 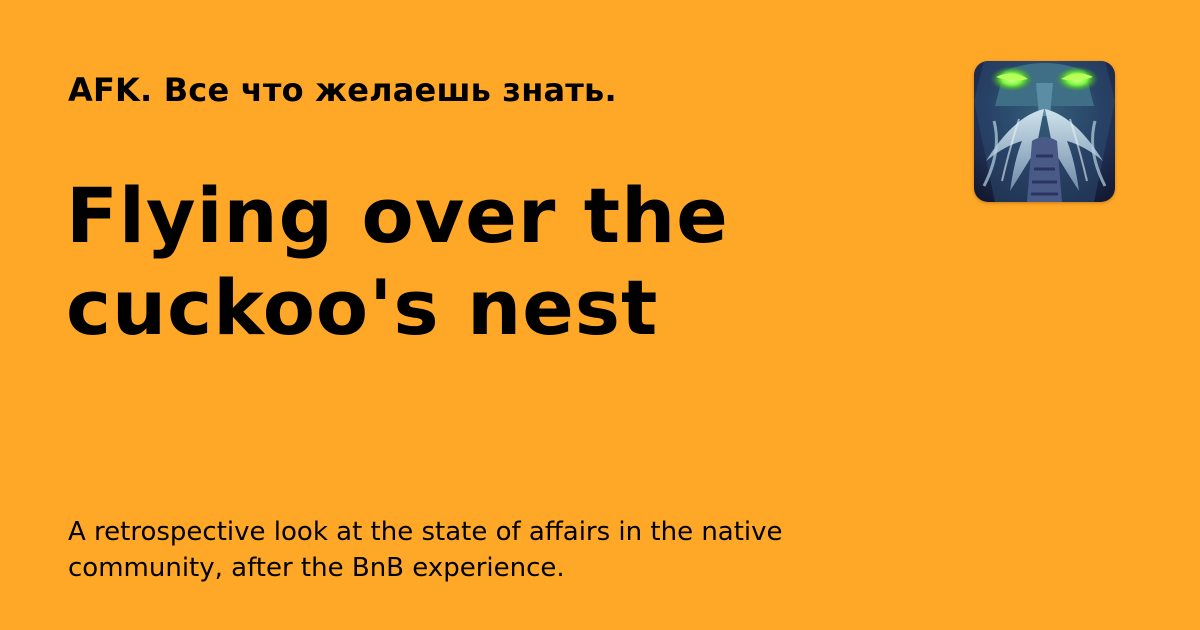 What do you see at coordinates (342, 90) in the screenshot?
I see `publication-name: AFK. Все что желаешь знать.` at bounding box center [342, 90].